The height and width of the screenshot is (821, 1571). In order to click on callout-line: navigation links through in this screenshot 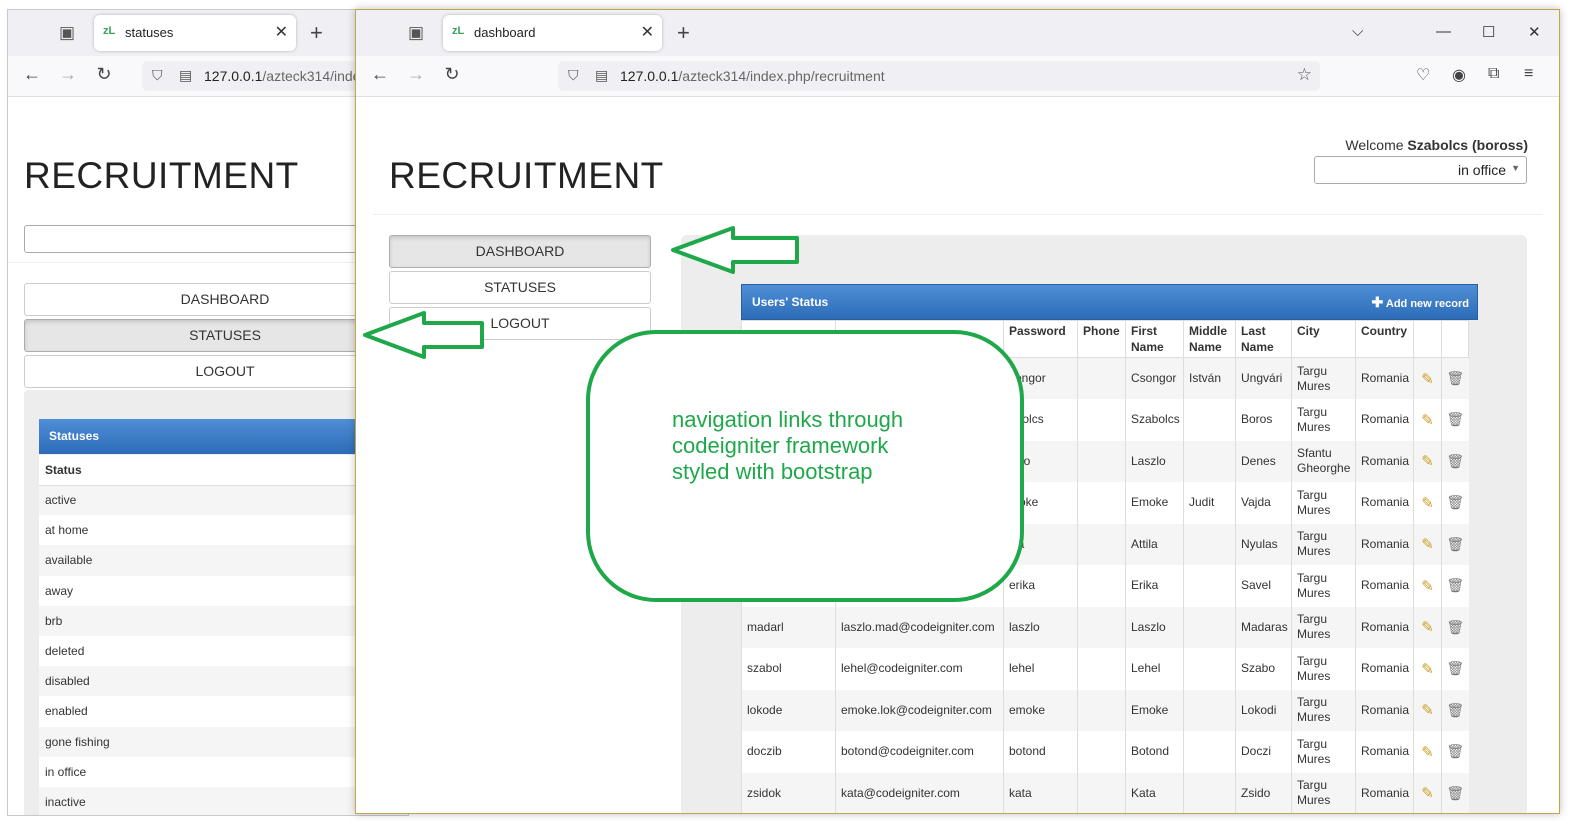, I will do `click(788, 419)`.